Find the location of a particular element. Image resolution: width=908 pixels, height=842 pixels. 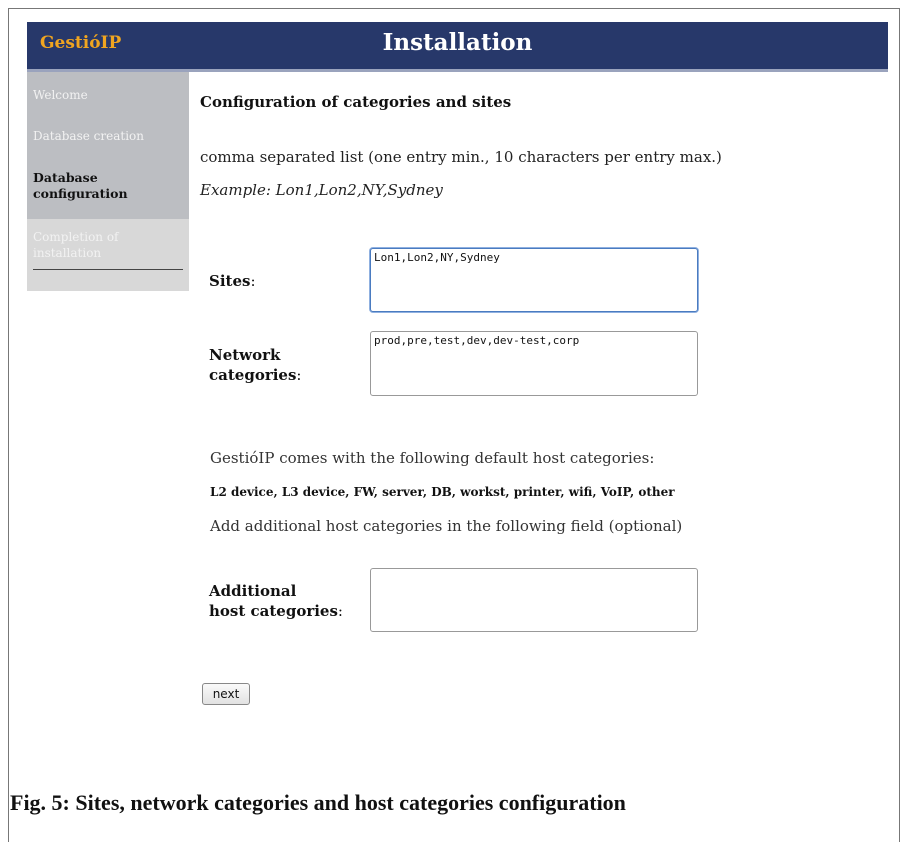

next-button: next is located at coordinates (226, 694).